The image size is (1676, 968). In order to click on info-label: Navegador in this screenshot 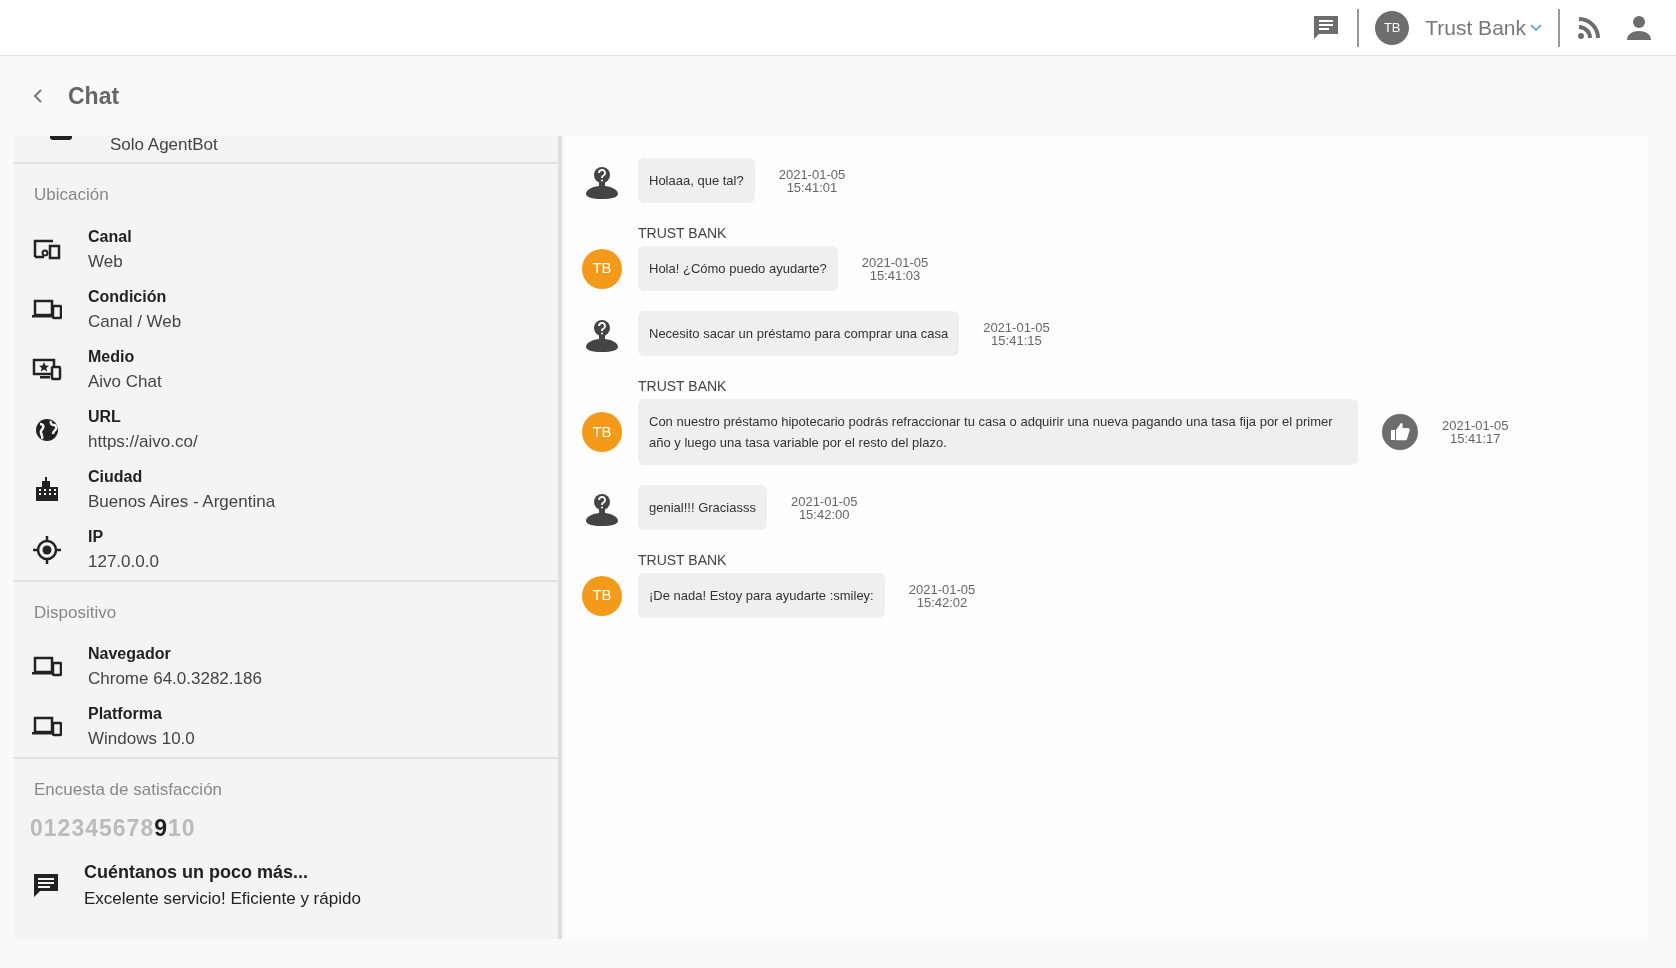, I will do `click(130, 654)`.